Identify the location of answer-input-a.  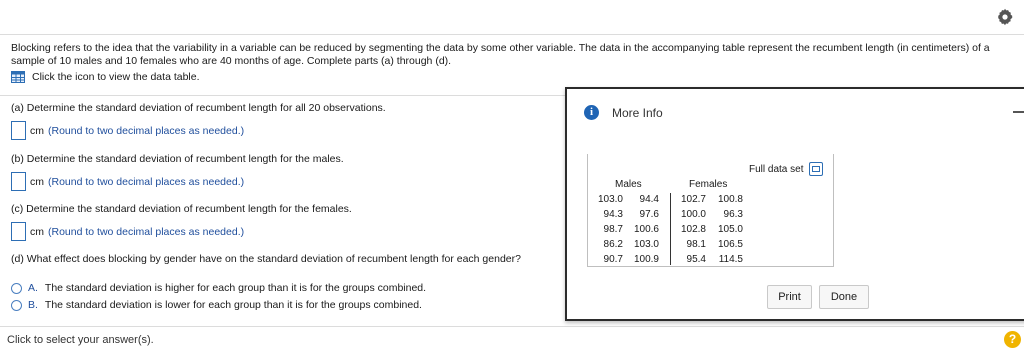
(18, 130).